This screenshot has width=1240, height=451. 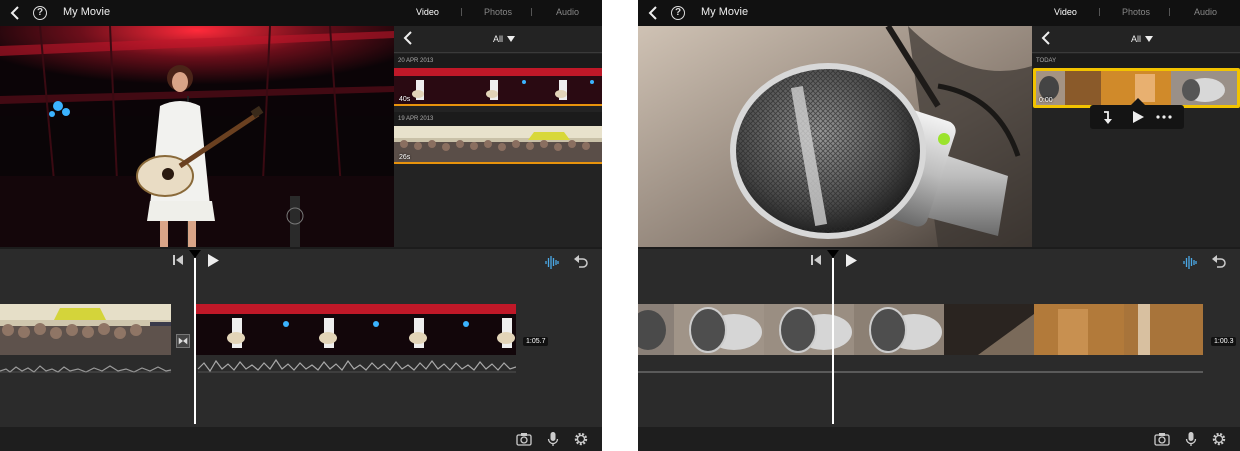 I want to click on clip-duration: 40s, so click(x=405, y=99).